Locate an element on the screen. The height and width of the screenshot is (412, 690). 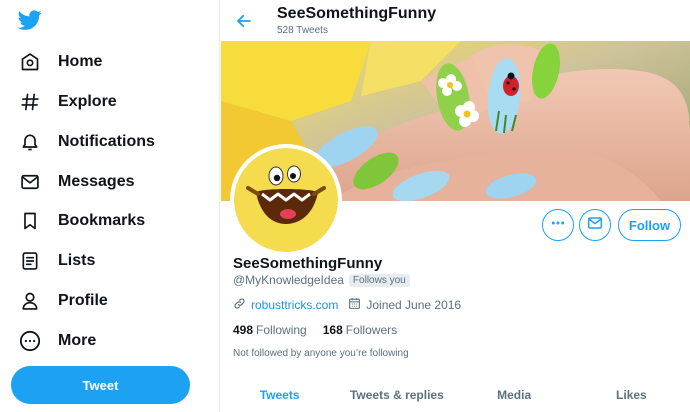
sidebar-item-label: More is located at coordinates (77, 340).